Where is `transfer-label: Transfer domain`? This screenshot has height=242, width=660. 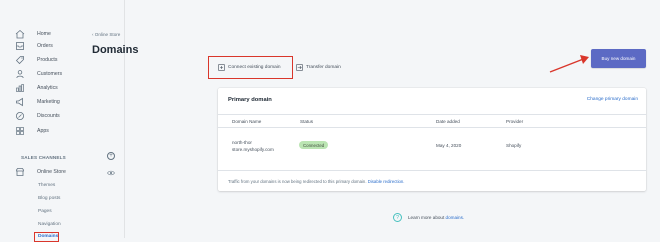 transfer-label: Transfer domain is located at coordinates (323, 67).